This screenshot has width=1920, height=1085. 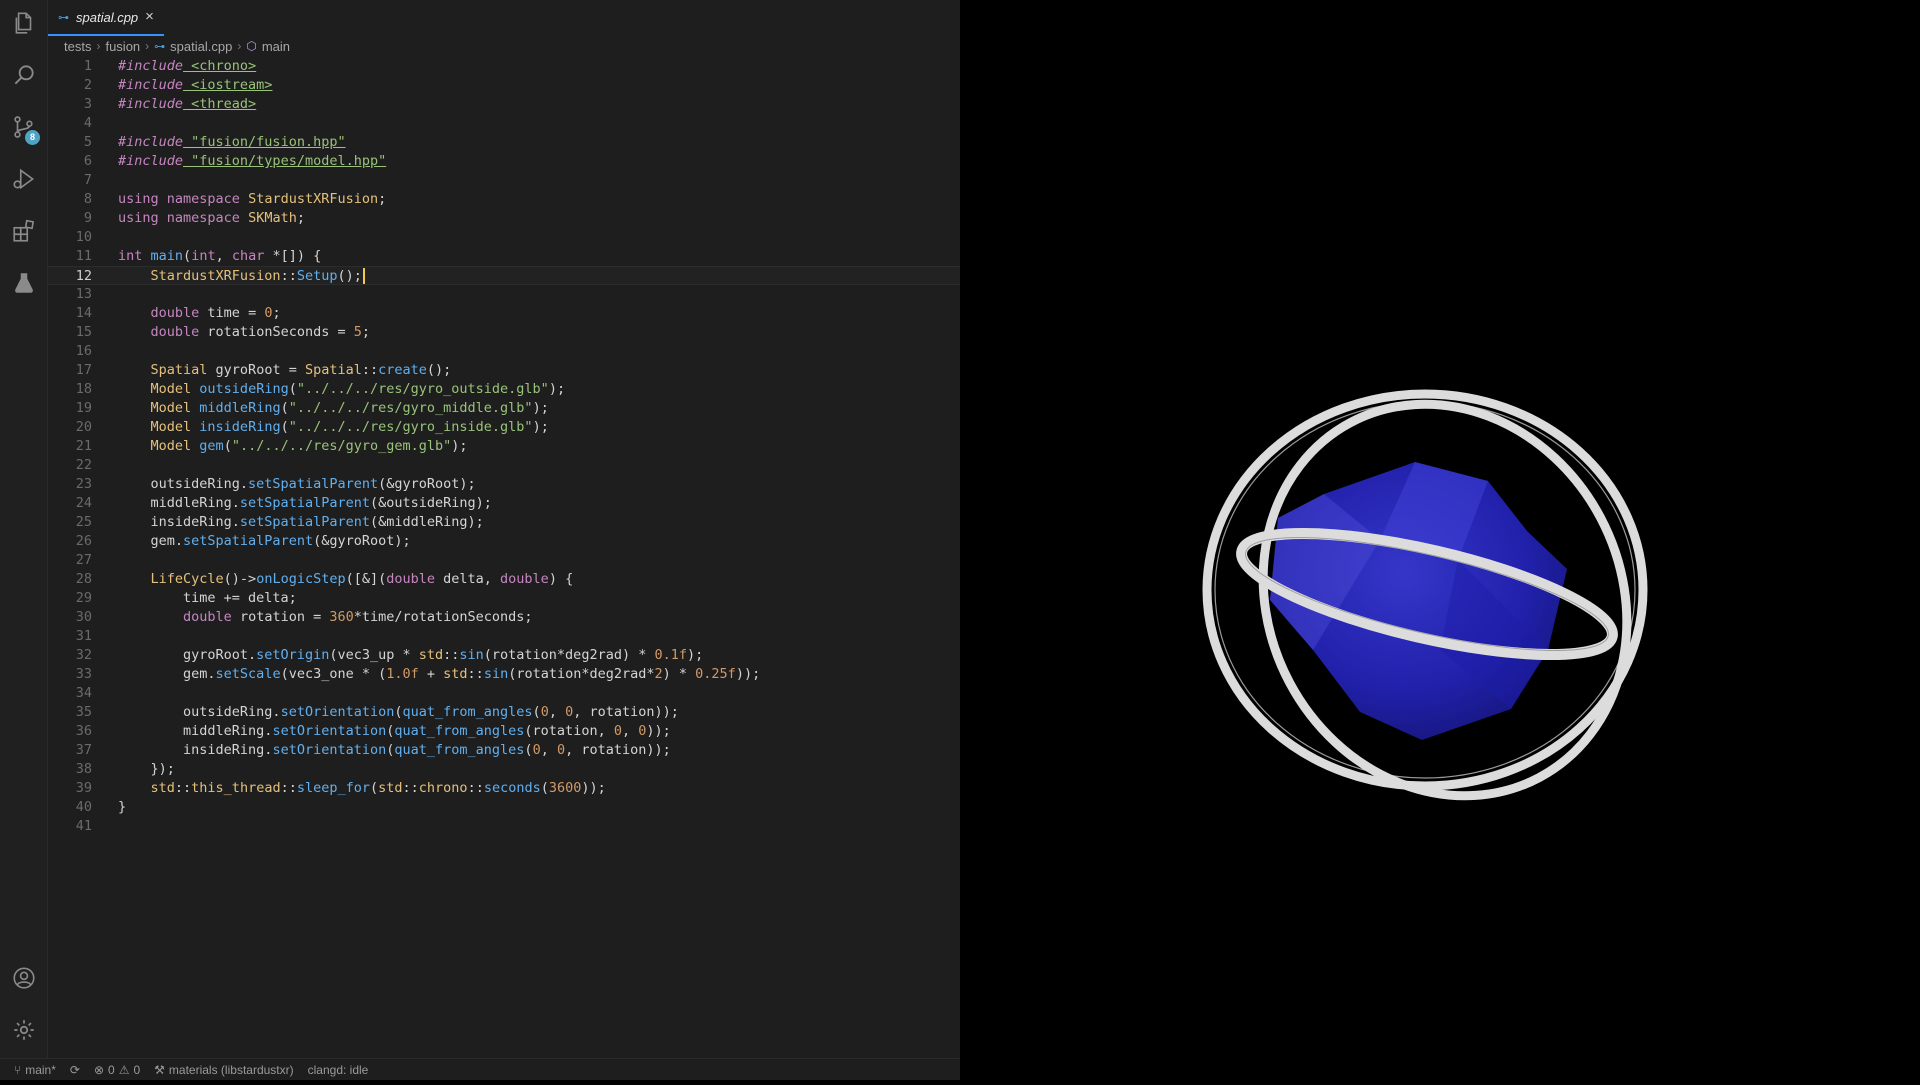 What do you see at coordinates (232, 142) in the screenshot?
I see `line-text: #include "fusion/fusion.hpp"` at bounding box center [232, 142].